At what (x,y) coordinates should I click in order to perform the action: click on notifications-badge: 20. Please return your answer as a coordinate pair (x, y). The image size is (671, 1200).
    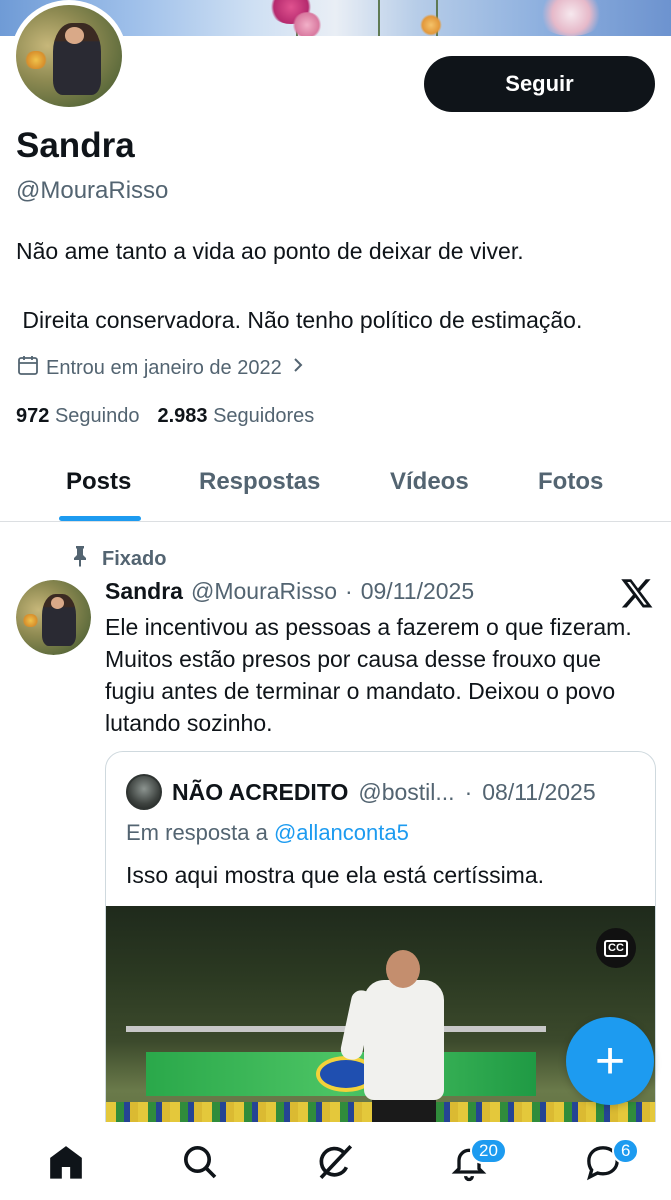
    Looking at the image, I should click on (488, 1151).